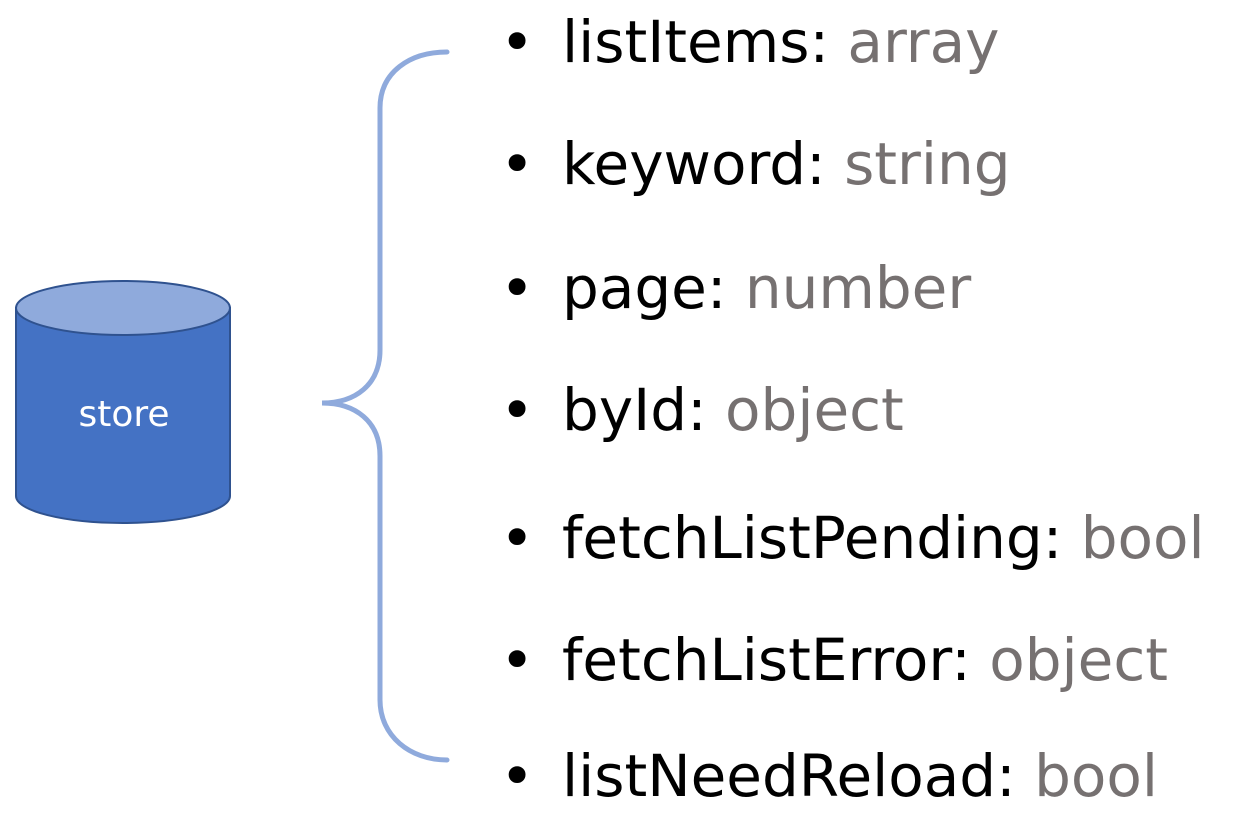 This screenshot has width=1245, height=814. Describe the element at coordinates (684, 164) in the screenshot. I see `field-name: keyword` at that location.